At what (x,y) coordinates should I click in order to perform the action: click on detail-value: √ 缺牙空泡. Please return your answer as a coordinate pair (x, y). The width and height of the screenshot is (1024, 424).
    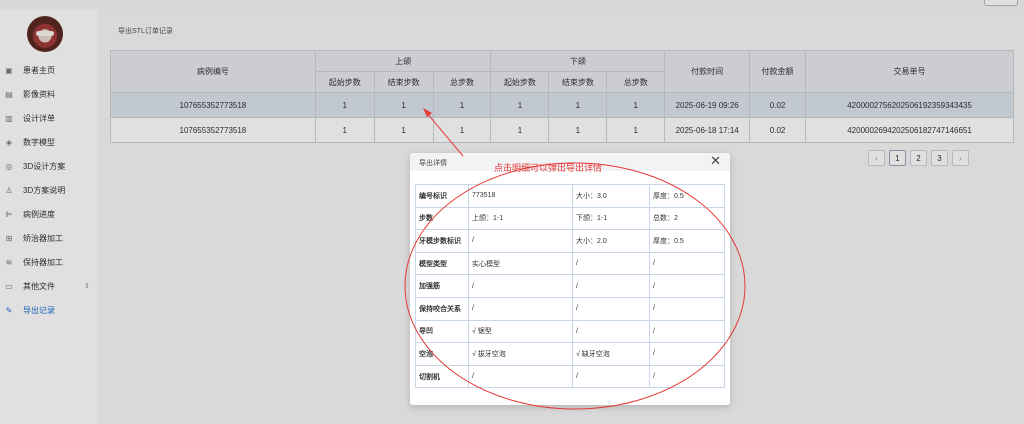
    Looking at the image, I should click on (611, 354).